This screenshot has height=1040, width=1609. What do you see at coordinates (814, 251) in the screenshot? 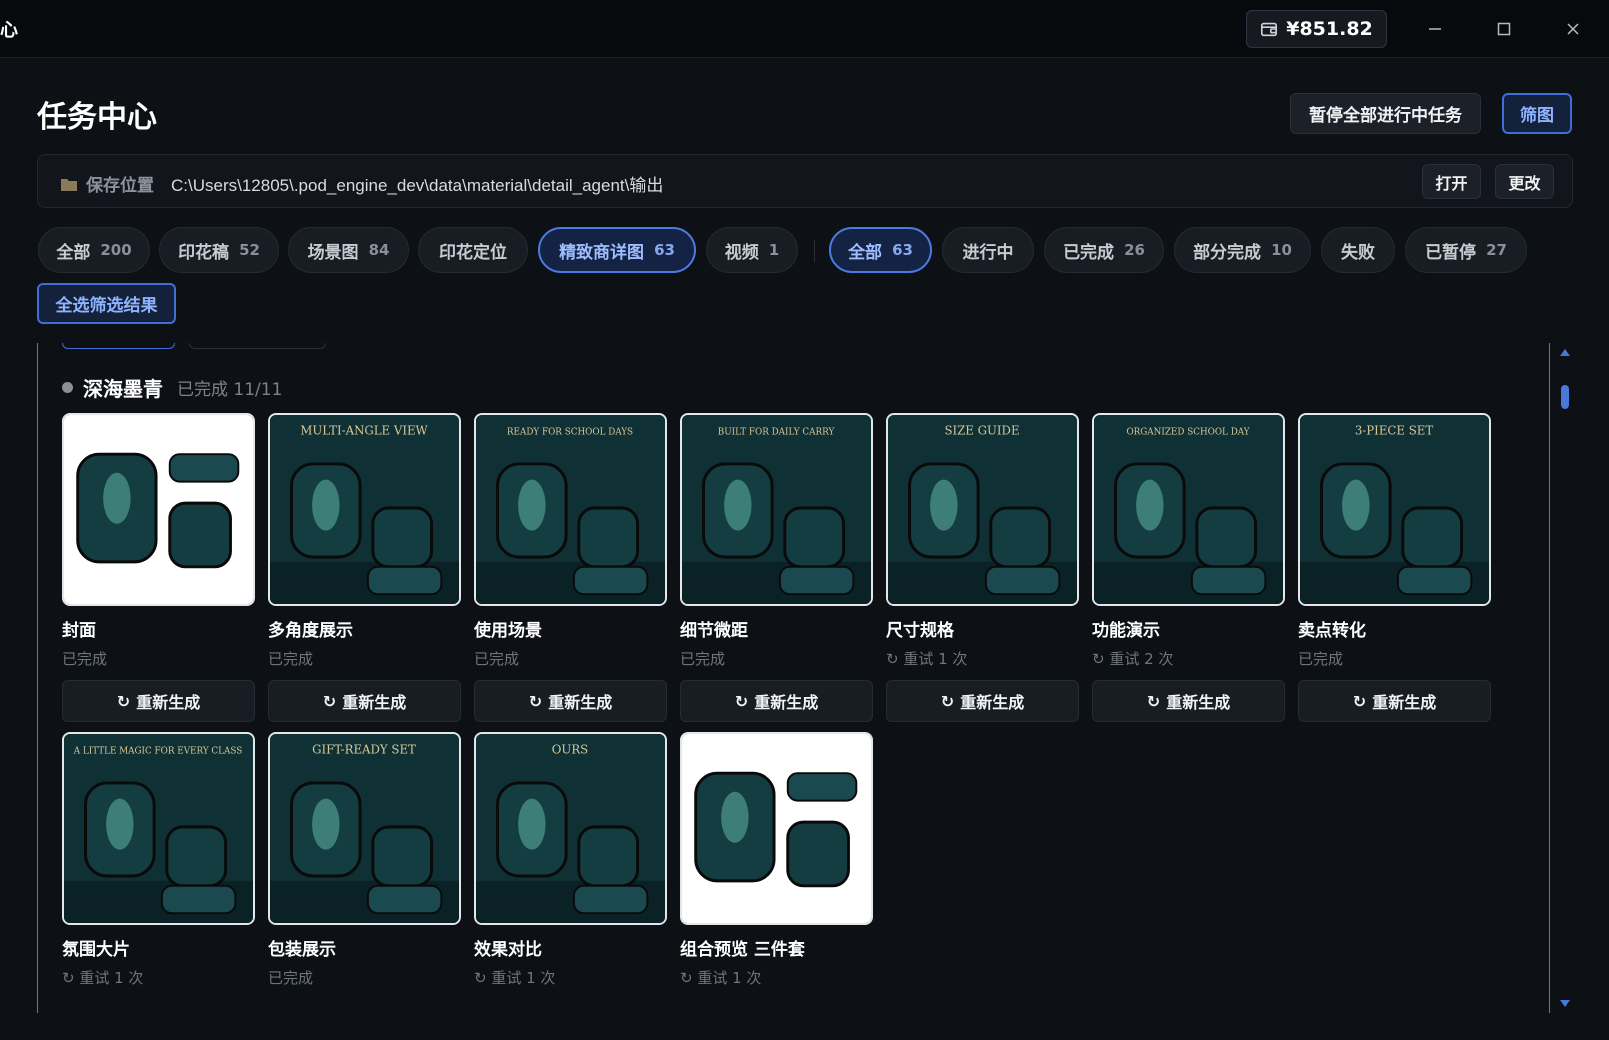
I see `filter-divider` at bounding box center [814, 251].